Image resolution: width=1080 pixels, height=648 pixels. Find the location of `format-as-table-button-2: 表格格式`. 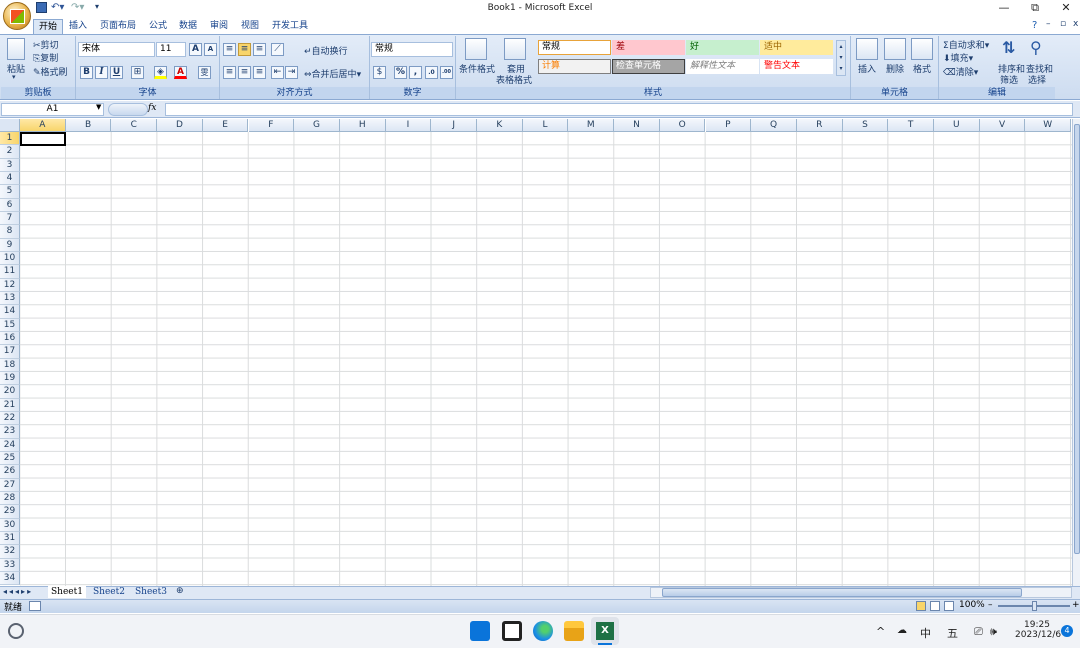

format-as-table-button-2: 表格格式 is located at coordinates (514, 79).